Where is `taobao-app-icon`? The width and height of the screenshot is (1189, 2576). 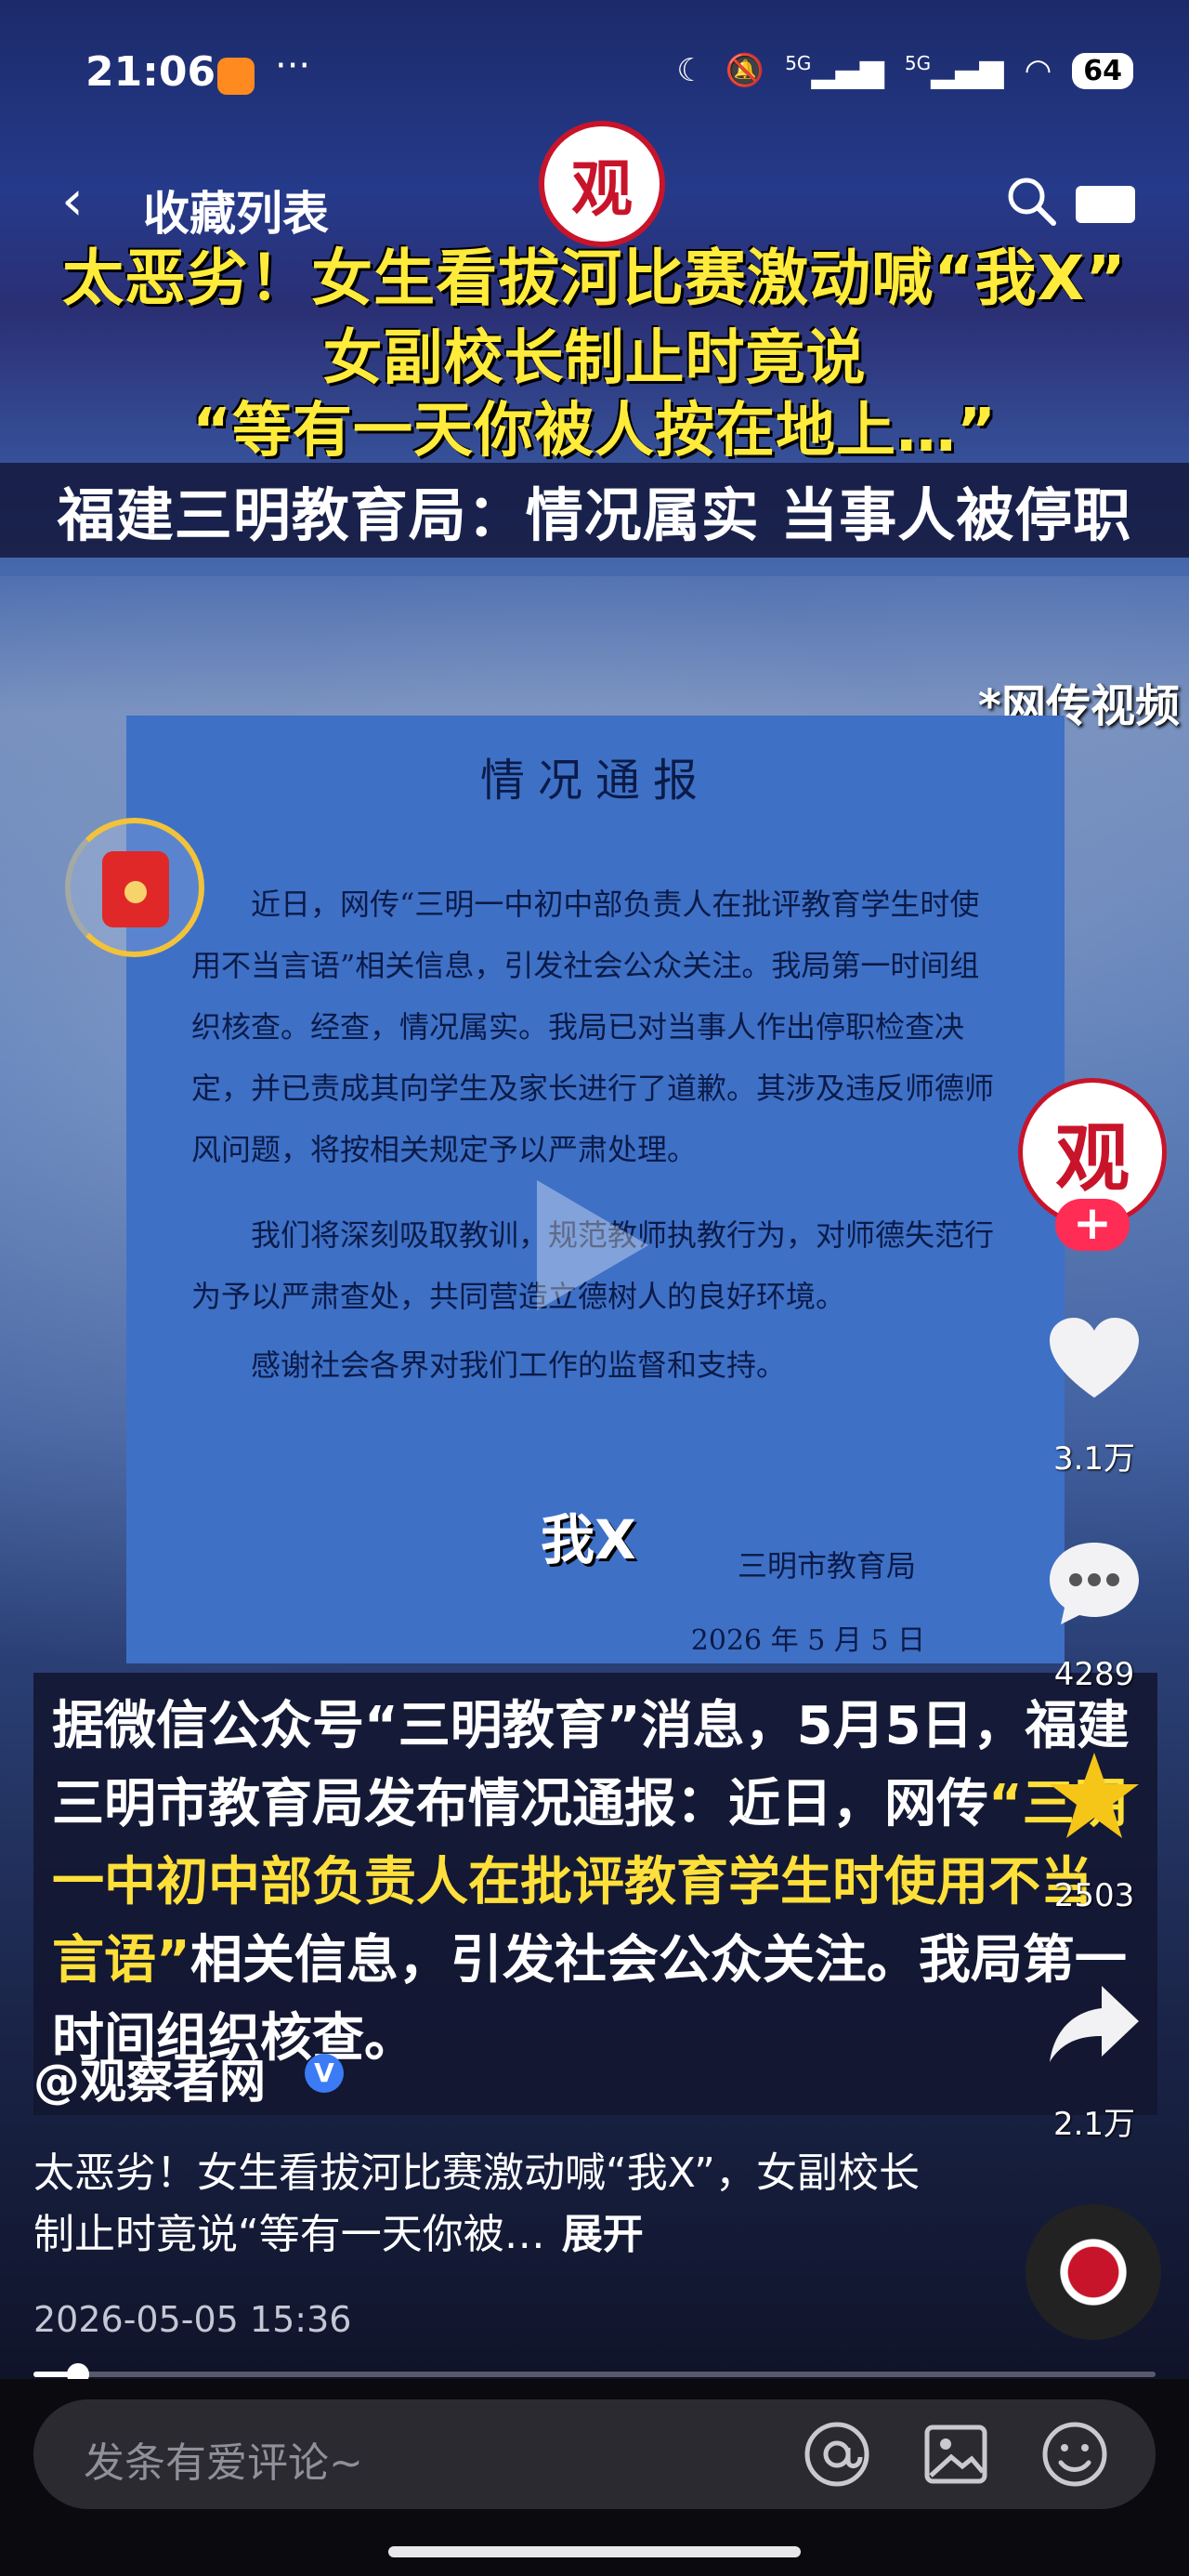 taobao-app-icon is located at coordinates (236, 76).